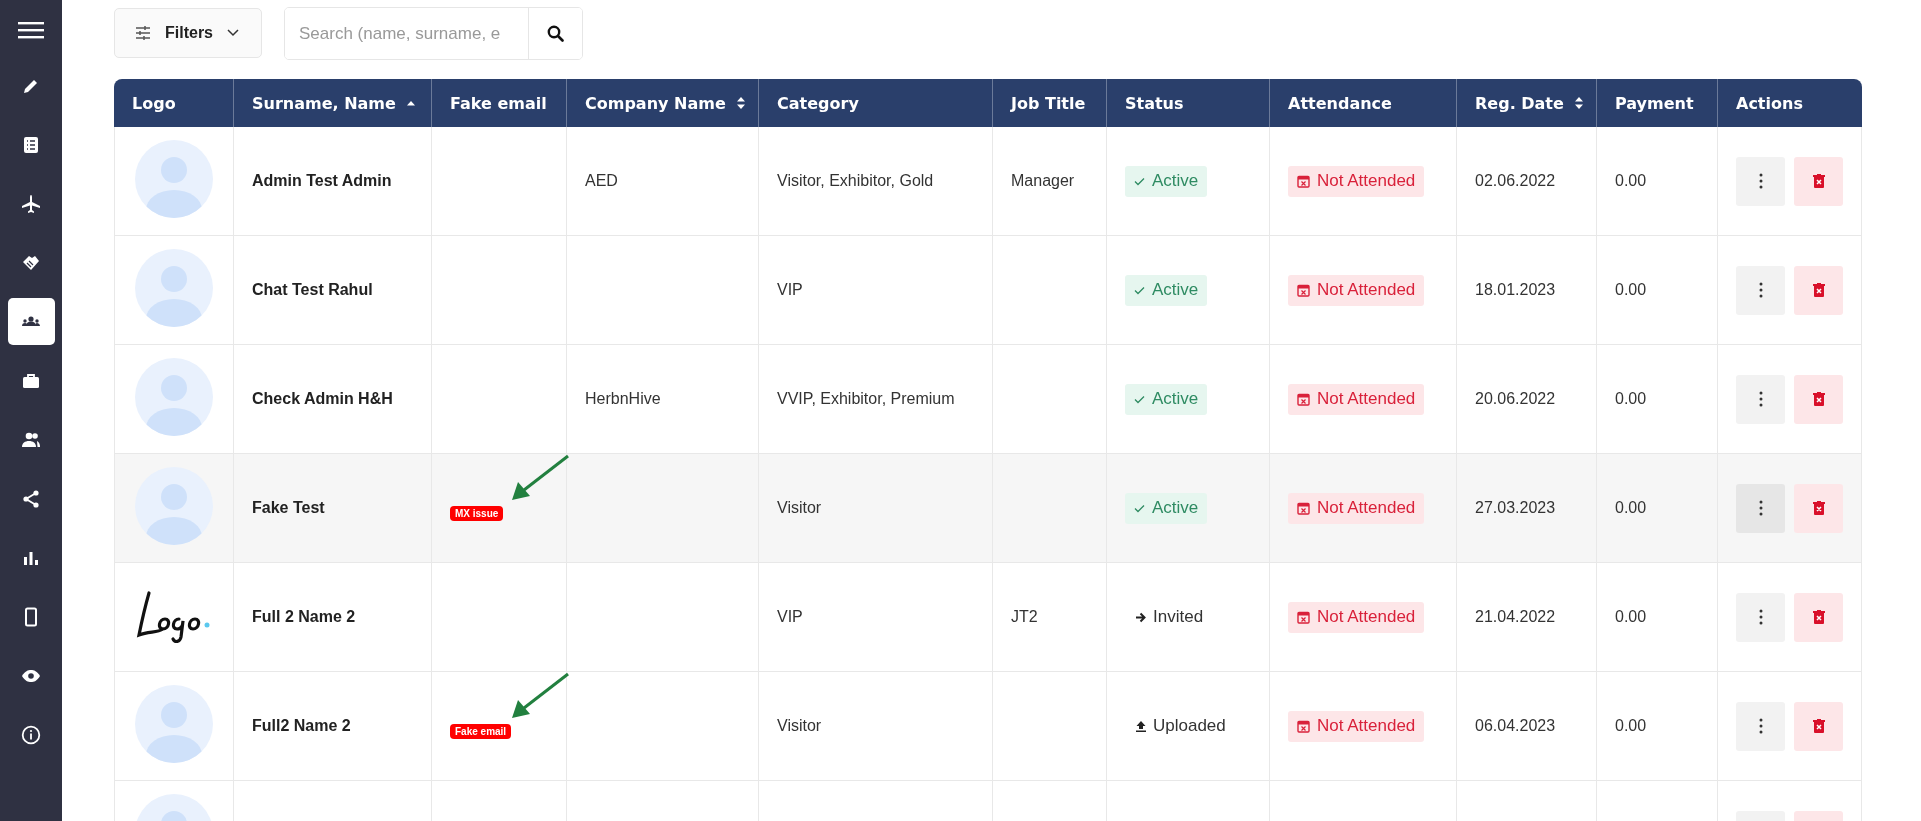 Image resolution: width=1921 pixels, height=821 pixels. I want to click on attendee-name: Chat Test Rahul, so click(312, 289).